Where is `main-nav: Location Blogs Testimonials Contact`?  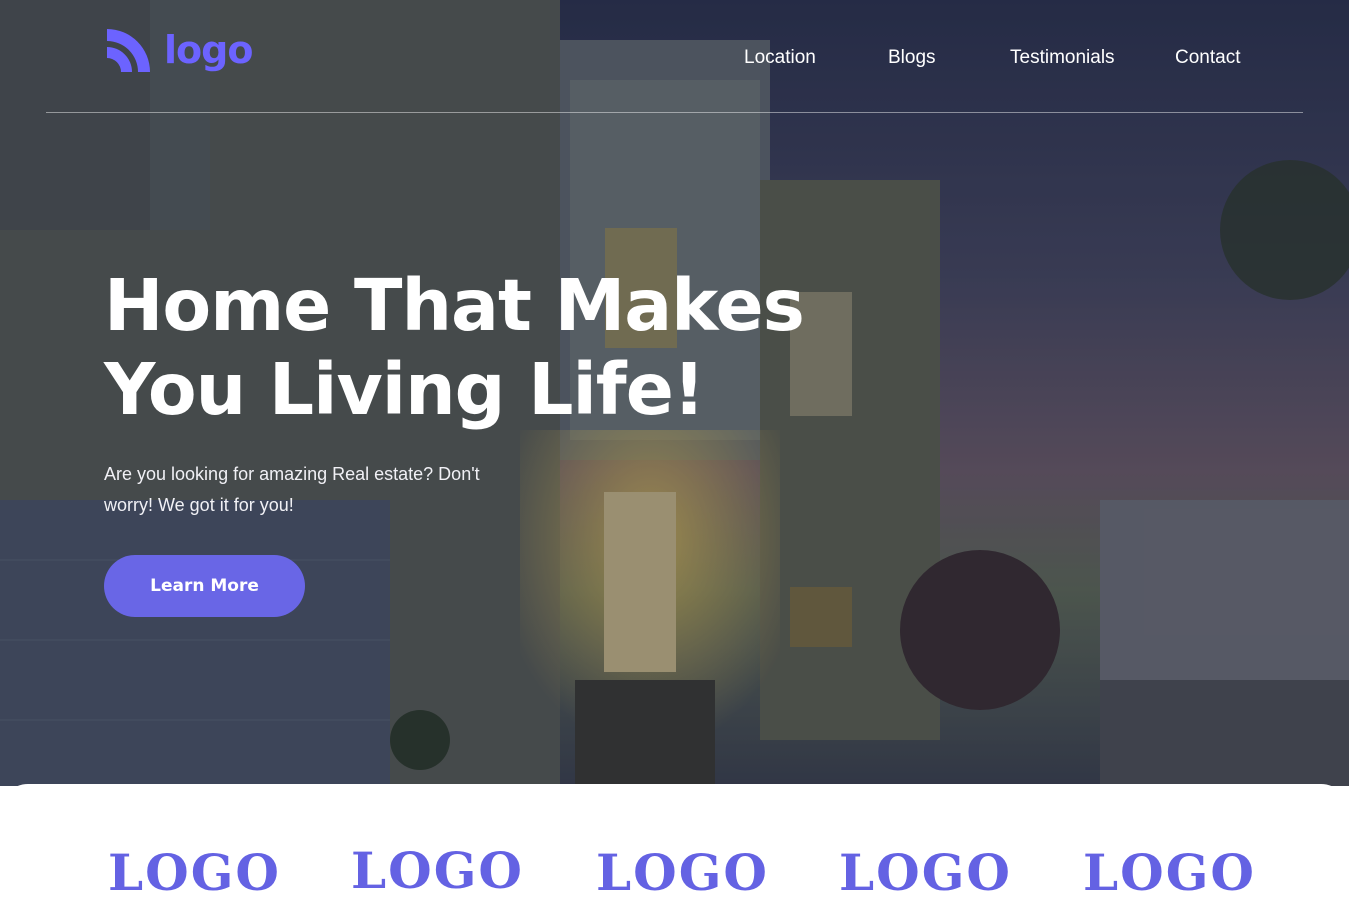 main-nav: Location Blogs Testimonials Contact is located at coordinates (674, 59).